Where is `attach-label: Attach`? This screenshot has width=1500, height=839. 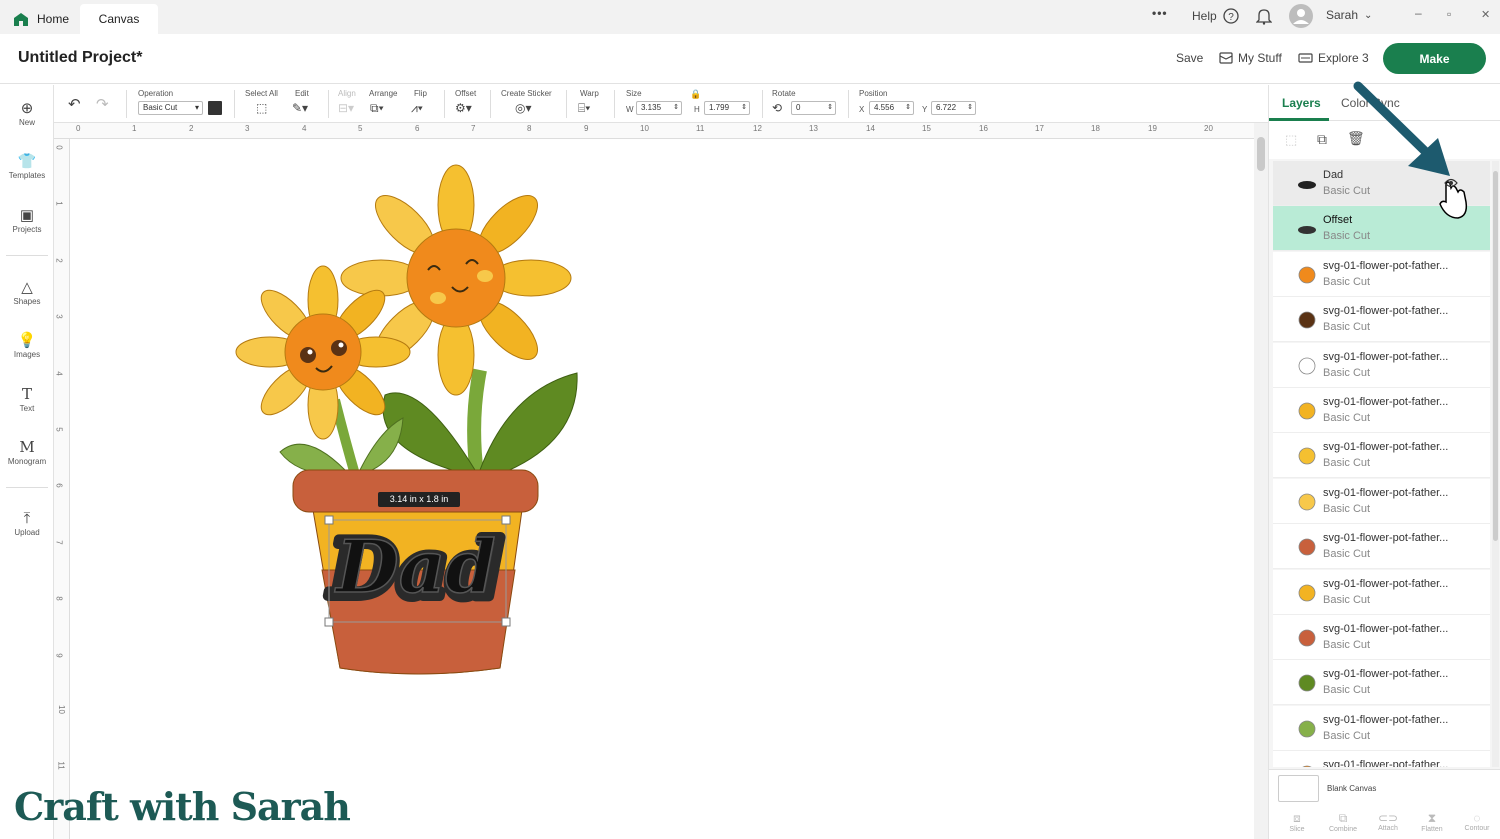 attach-label: Attach is located at coordinates (1388, 828).